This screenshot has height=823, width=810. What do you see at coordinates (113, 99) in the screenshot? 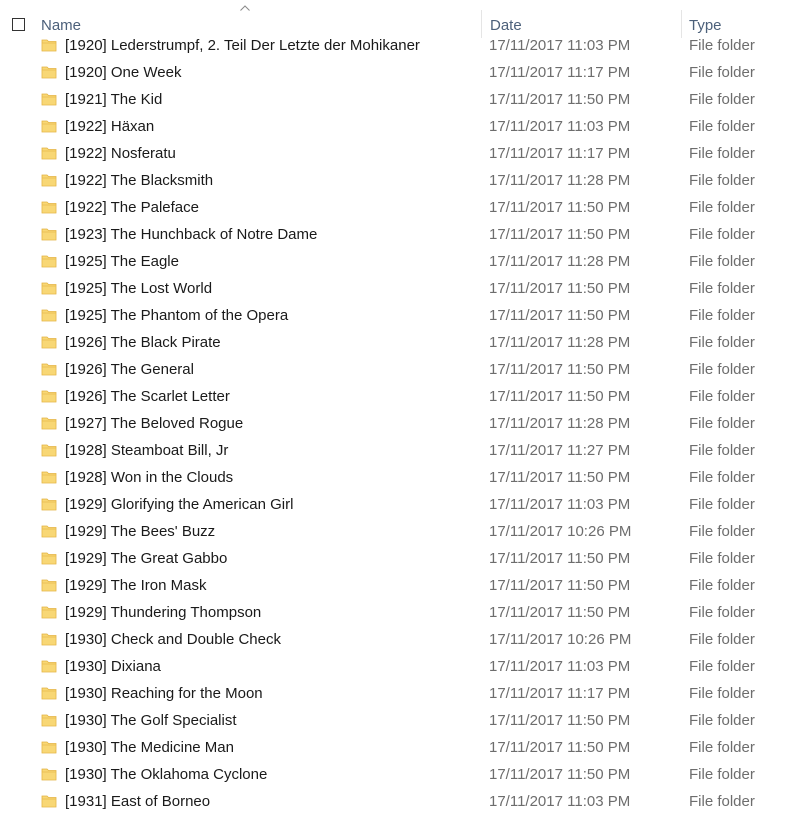
I see `file-name: [1921] The Kid` at bounding box center [113, 99].